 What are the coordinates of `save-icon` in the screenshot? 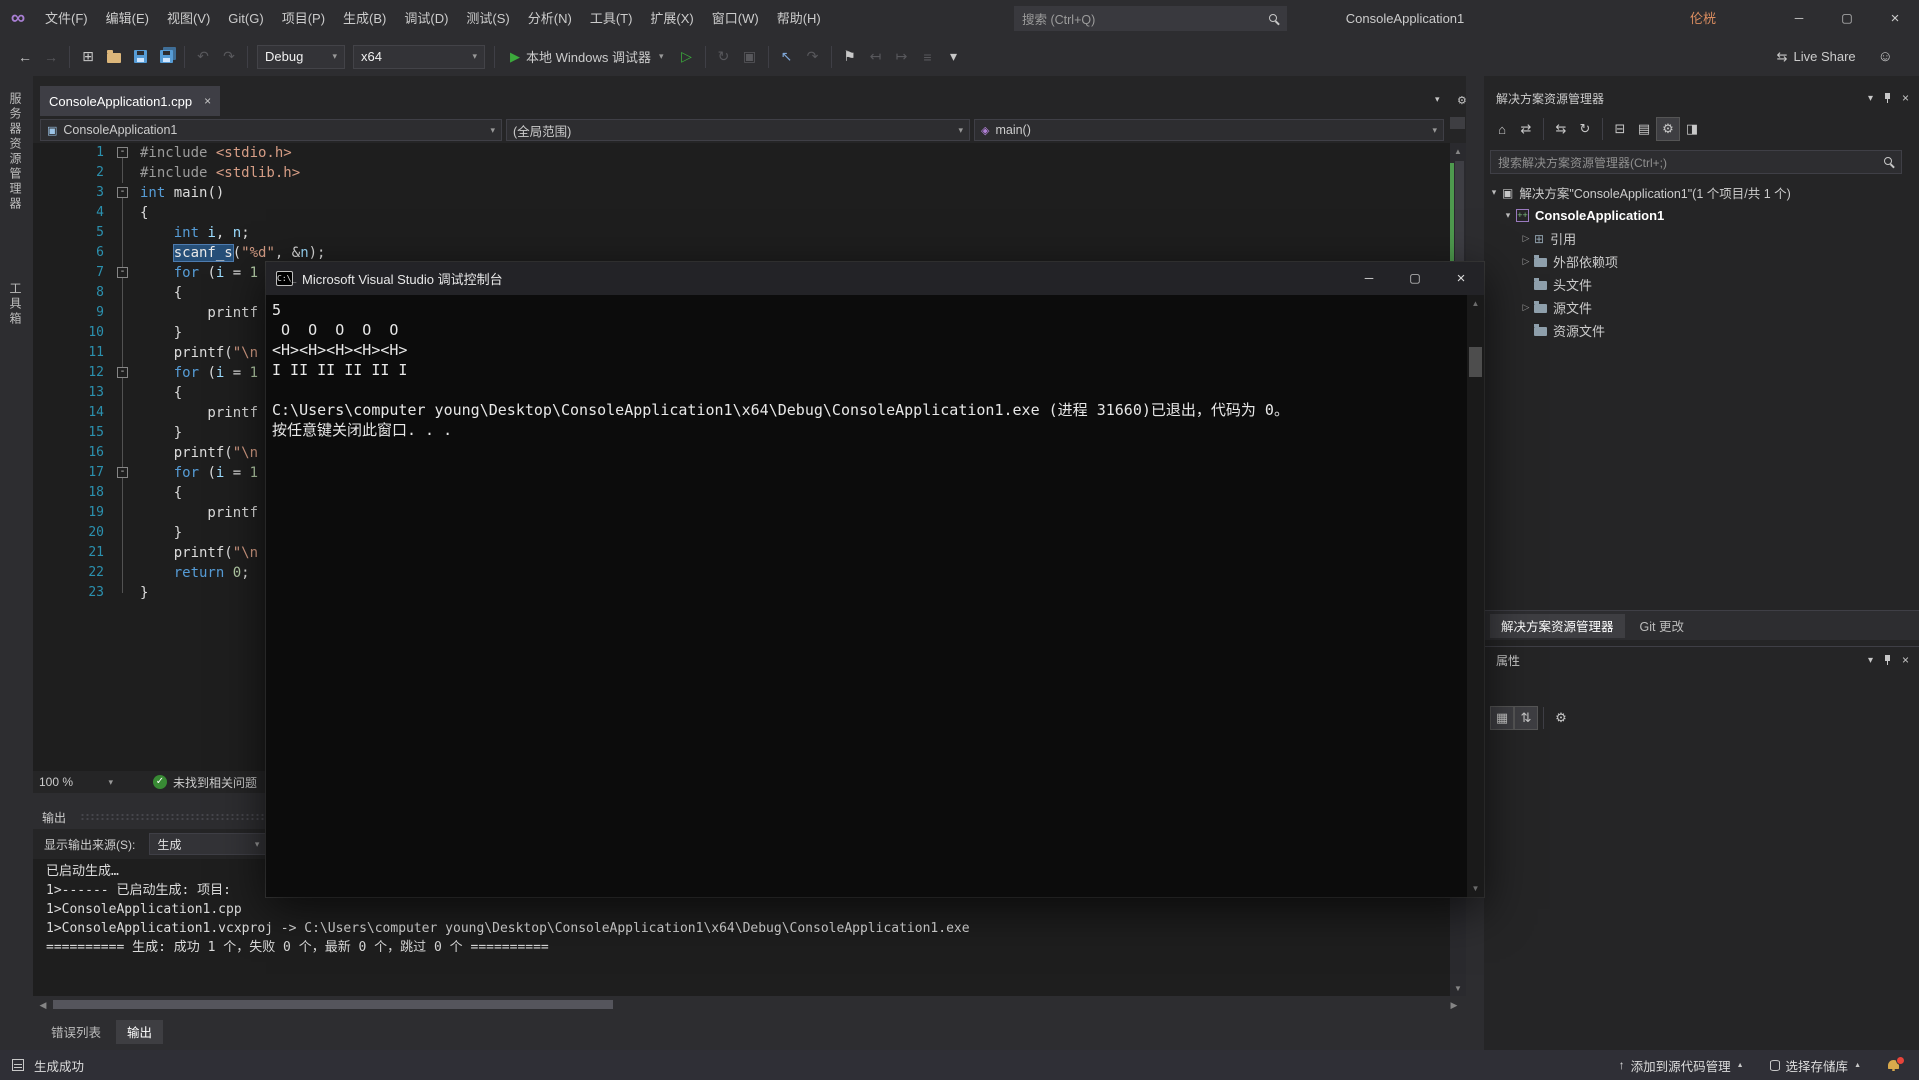 It's located at (140, 57).